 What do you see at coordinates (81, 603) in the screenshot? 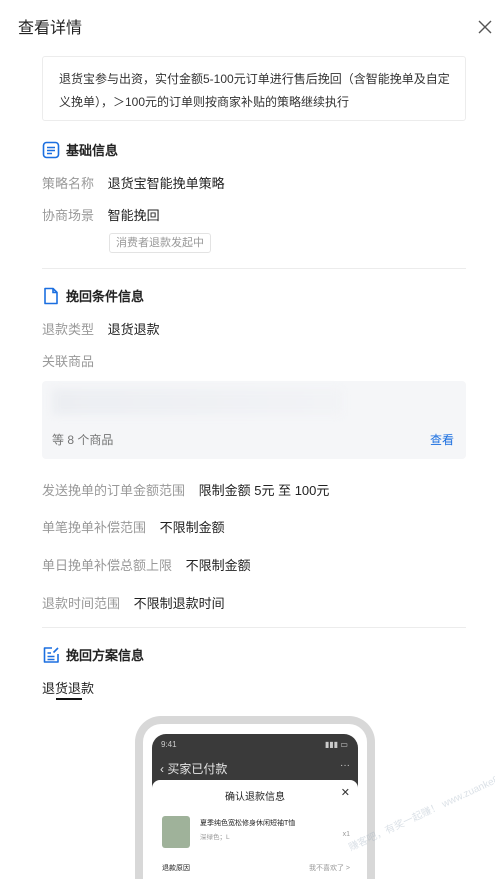
I see `refund-time-label: 退款时间范围` at bounding box center [81, 603].